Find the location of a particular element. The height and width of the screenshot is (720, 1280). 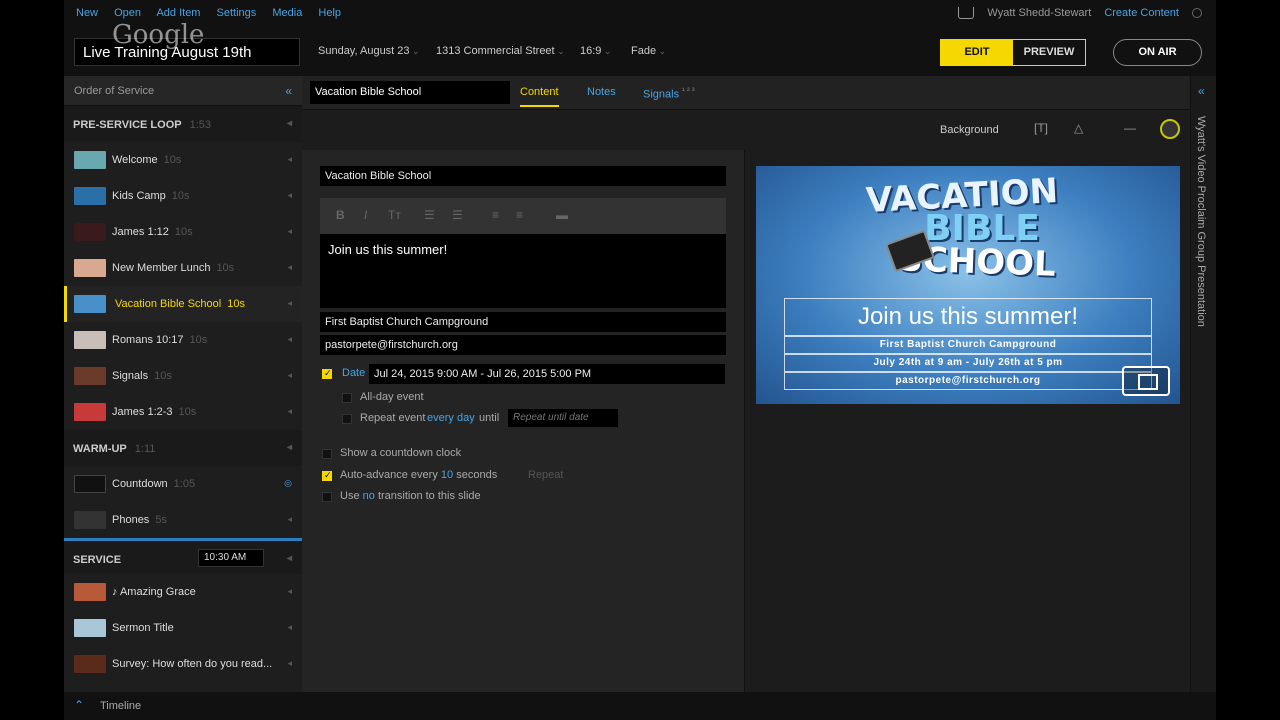

sidebar-item-james-1-2-3: James 1:2-3 10s ◂ is located at coordinates (183, 412).